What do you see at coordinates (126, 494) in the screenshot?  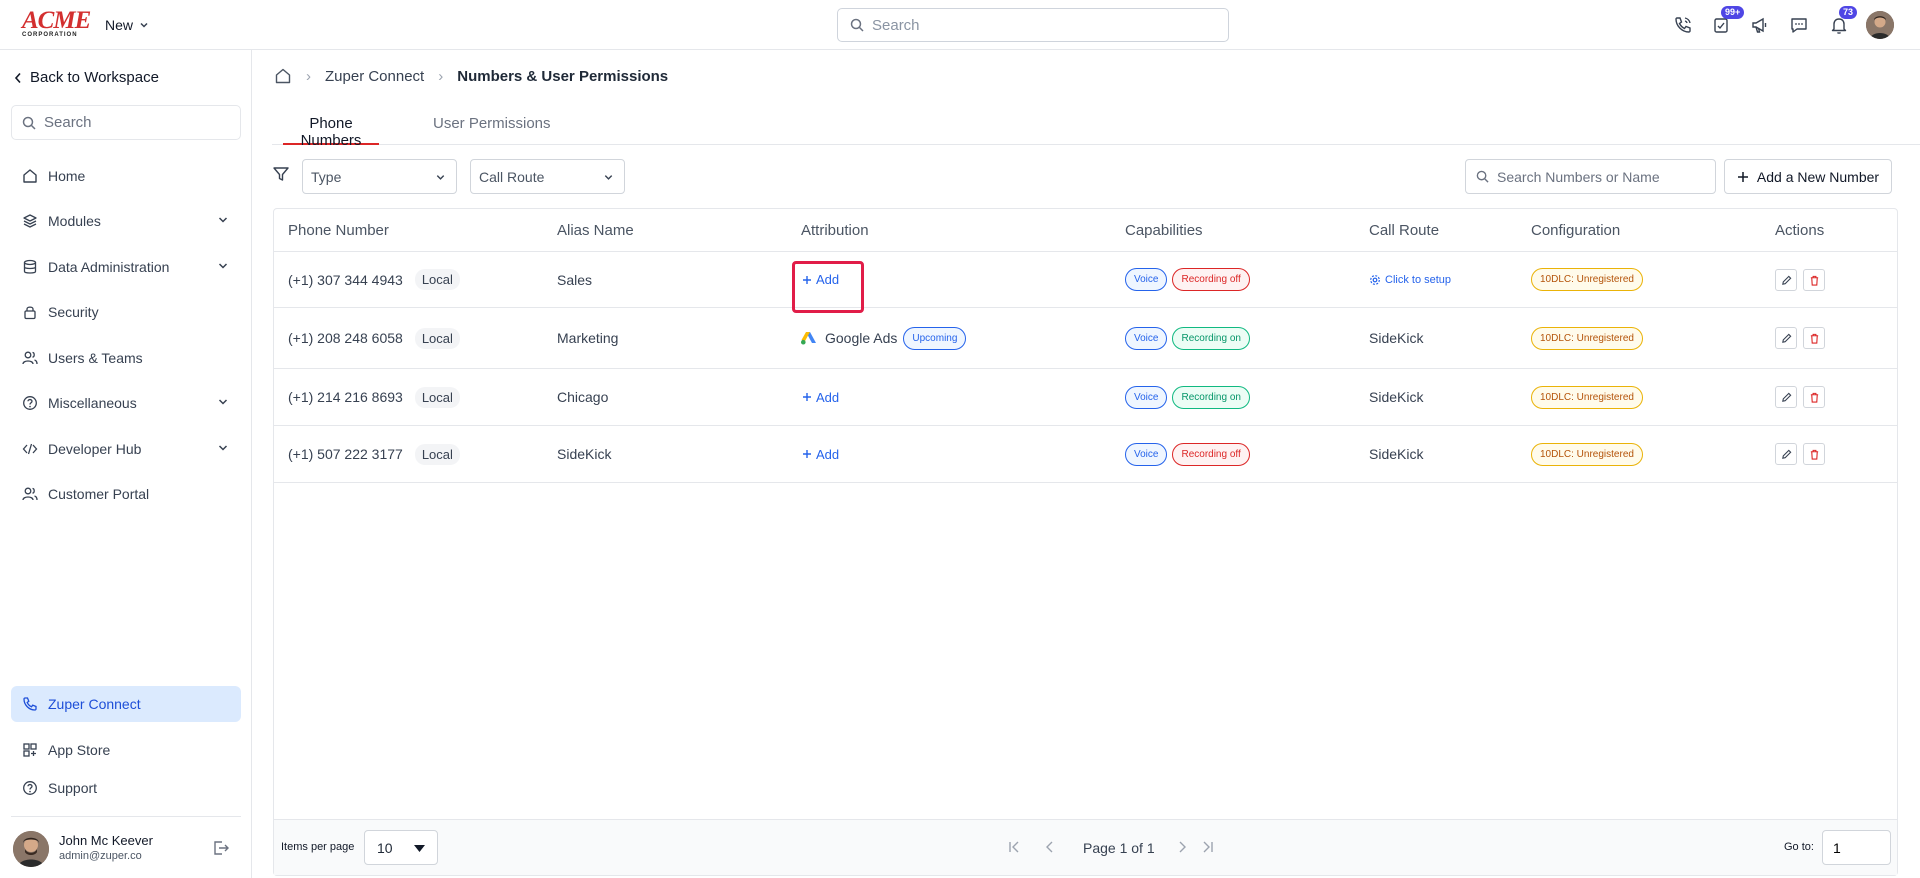 I see `sidebar-item-customer-portal: Customer Portal` at bounding box center [126, 494].